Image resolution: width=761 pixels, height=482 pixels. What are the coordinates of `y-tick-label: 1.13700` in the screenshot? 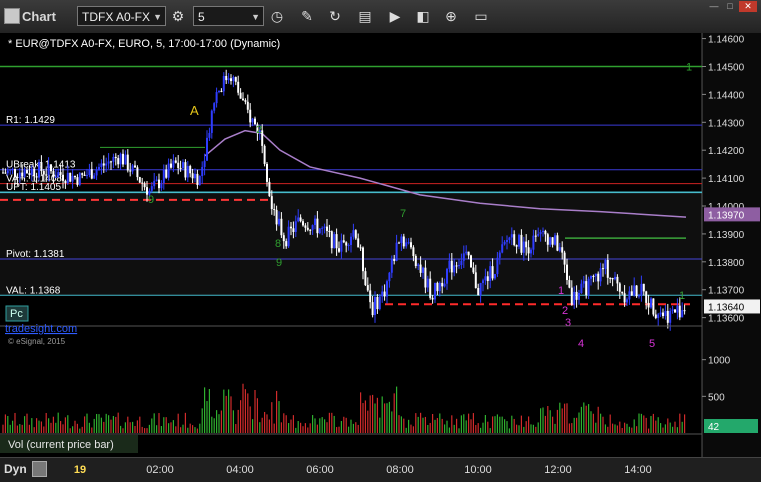 It's located at (726, 291).